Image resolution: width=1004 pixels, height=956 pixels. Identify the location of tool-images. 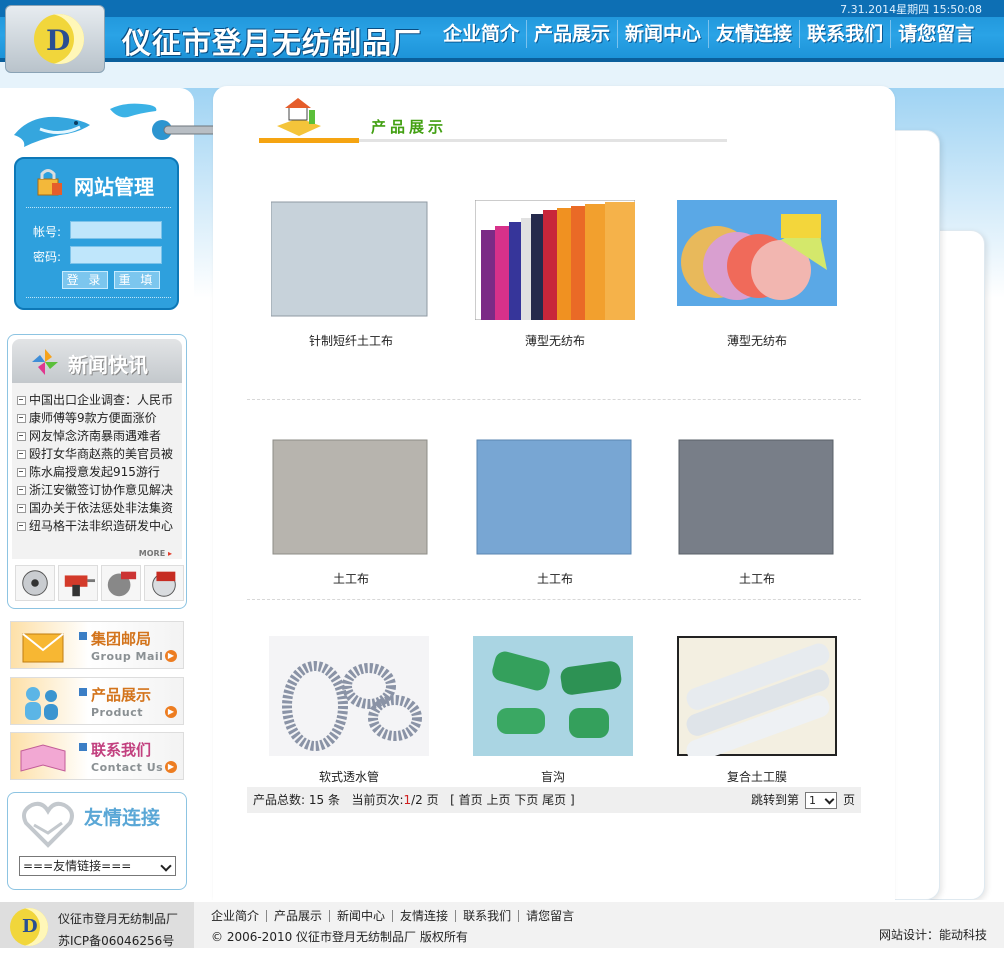
(99, 583).